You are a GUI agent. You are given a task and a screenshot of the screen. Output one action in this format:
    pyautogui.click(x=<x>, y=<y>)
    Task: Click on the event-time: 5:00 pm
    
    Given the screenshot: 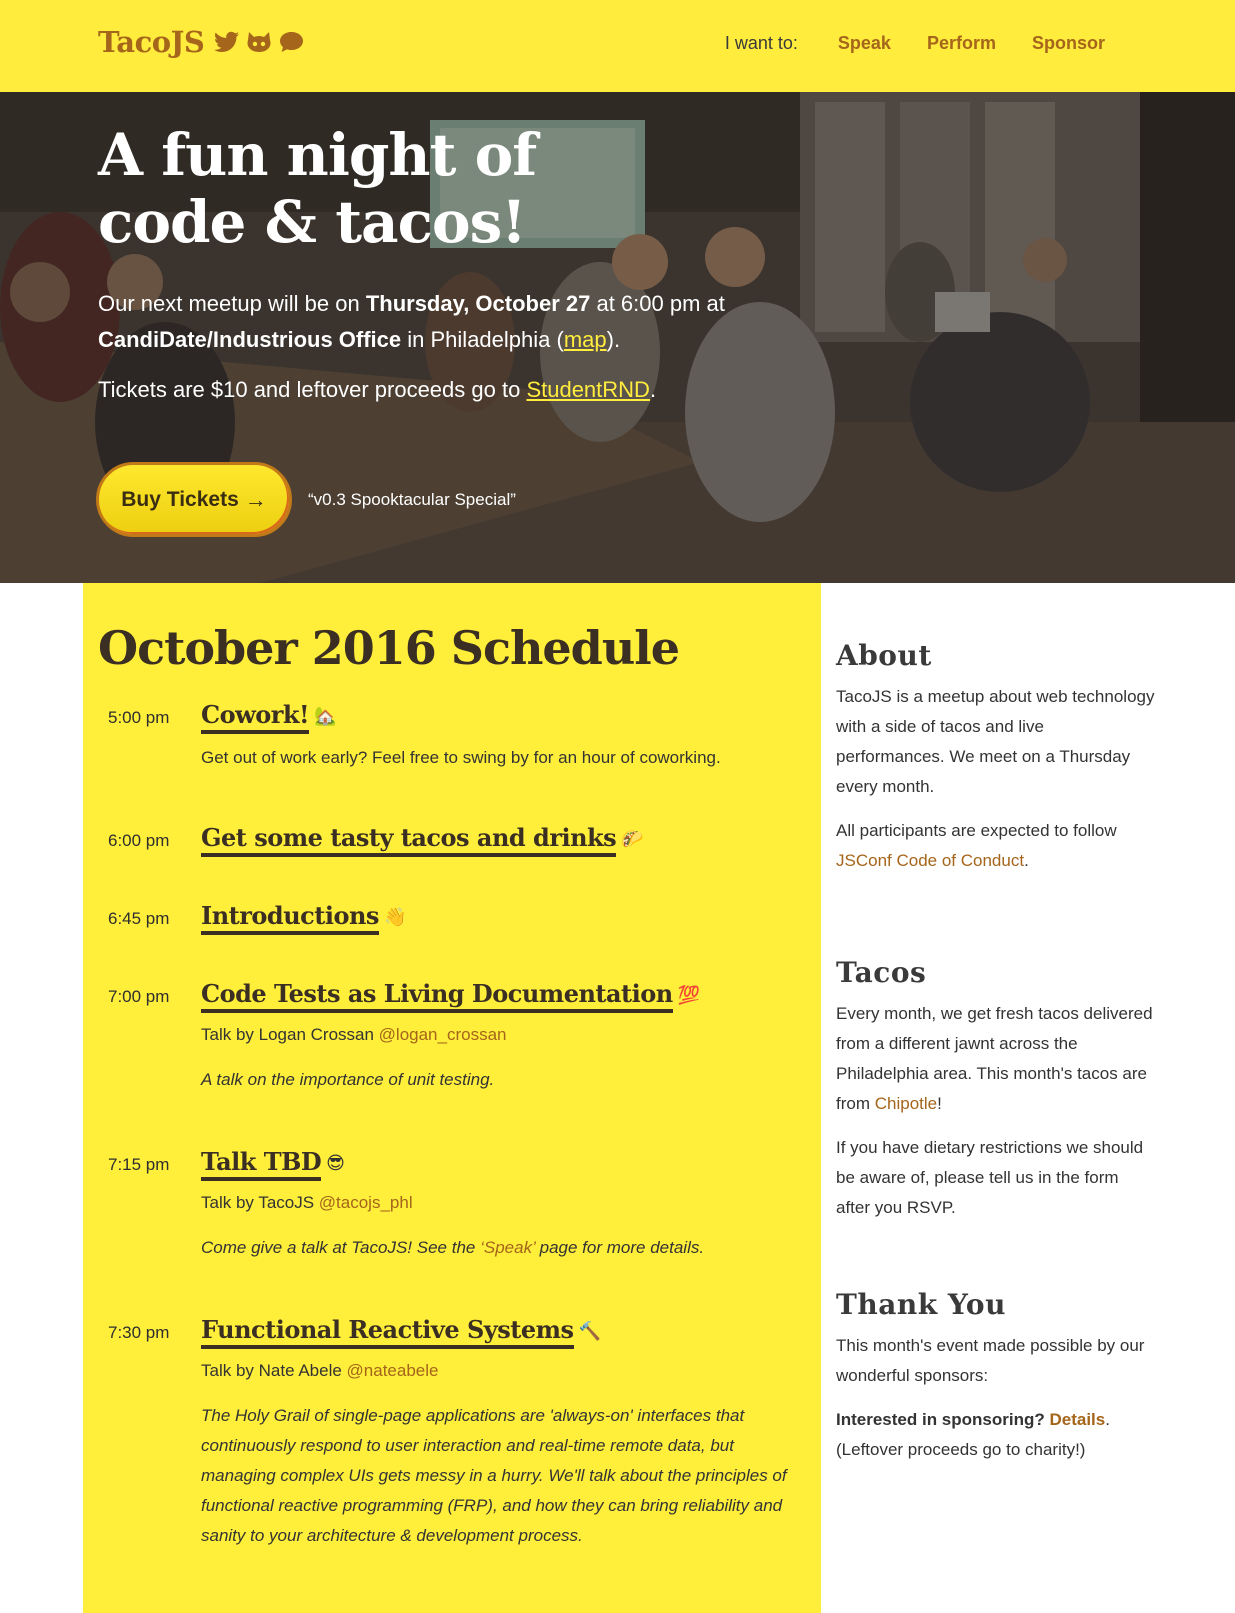 What is the action you would take?
    pyautogui.click(x=139, y=717)
    